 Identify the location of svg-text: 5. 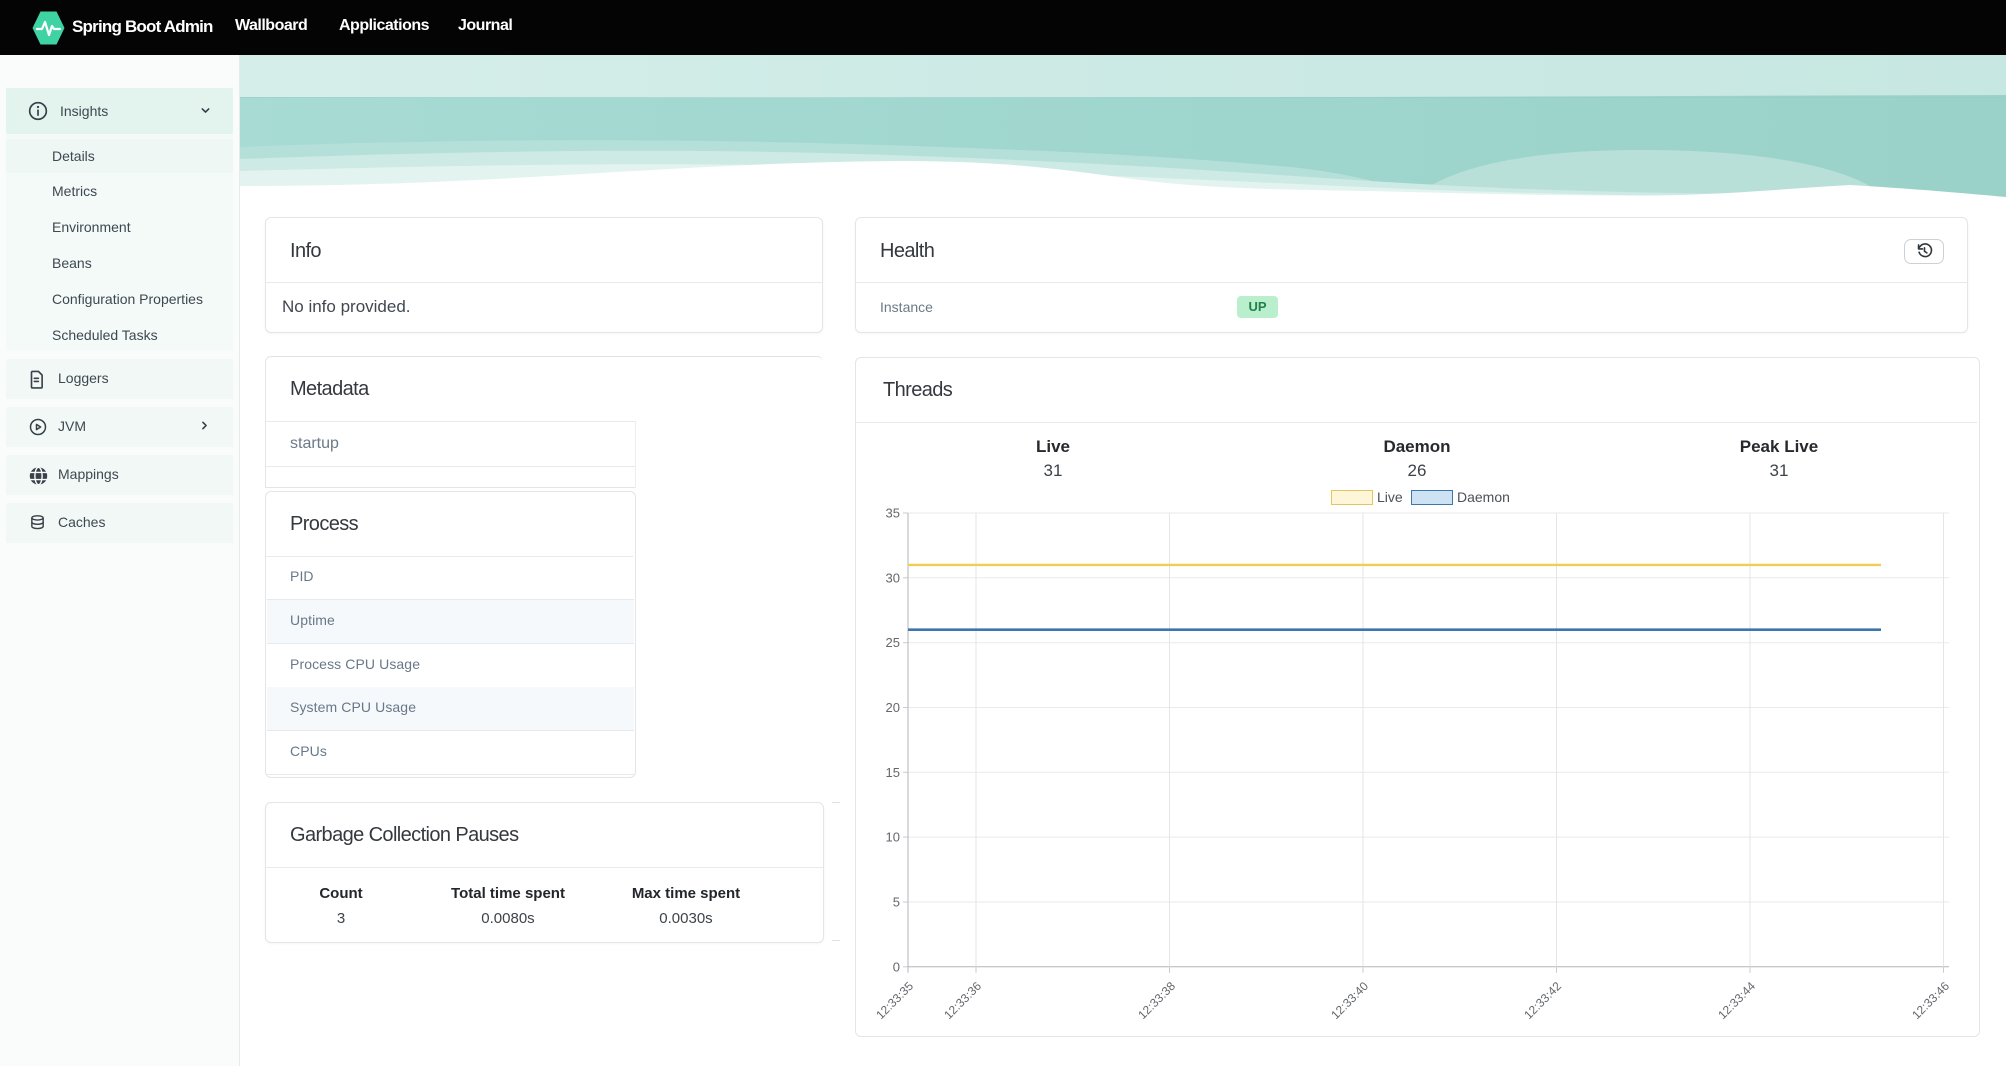
(896, 902).